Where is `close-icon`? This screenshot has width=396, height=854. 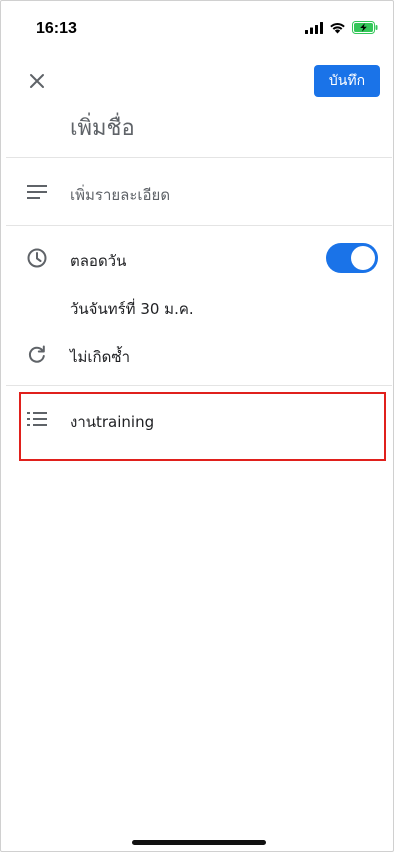
close-icon is located at coordinates (37, 81).